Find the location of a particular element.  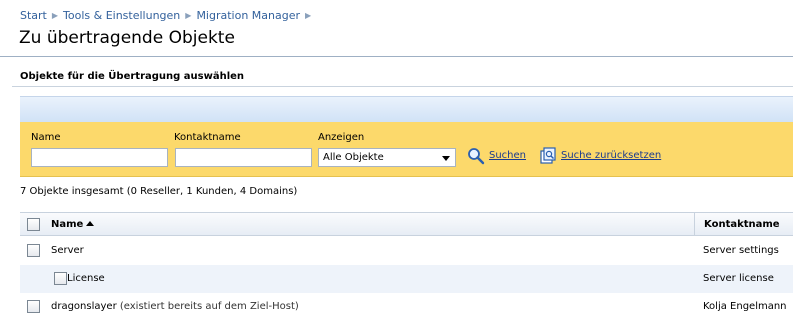

page-title: Zu übertragende Objekte is located at coordinates (127, 38).